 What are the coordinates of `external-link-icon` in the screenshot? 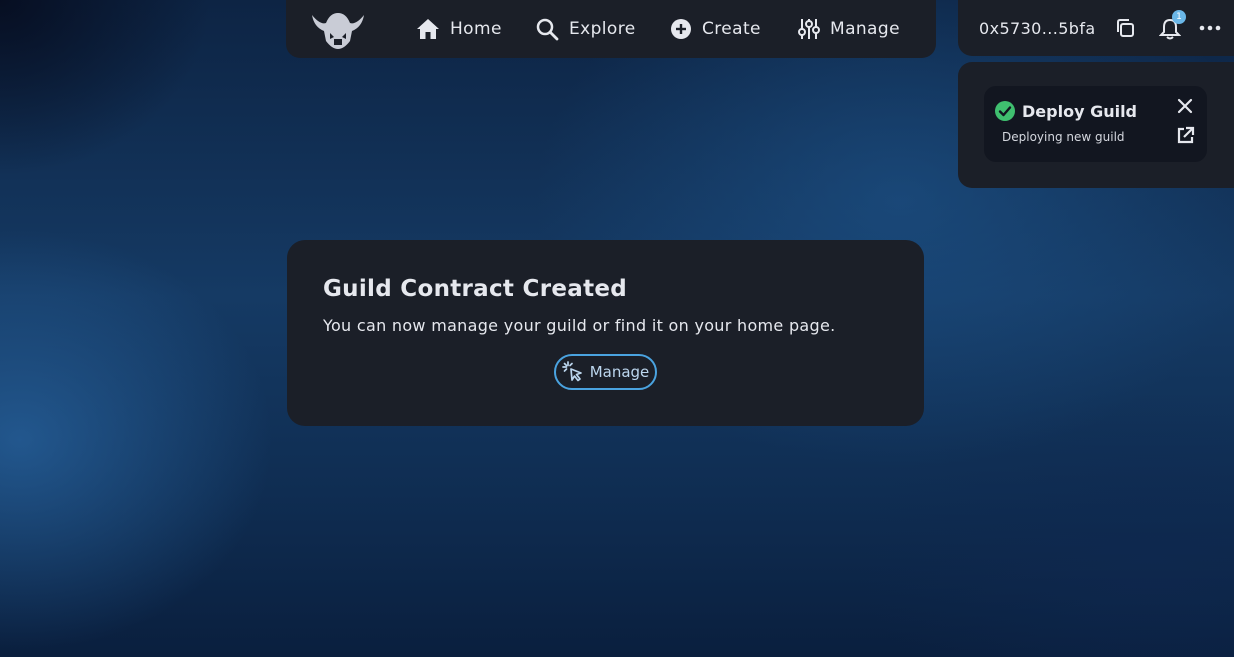 It's located at (1185, 135).